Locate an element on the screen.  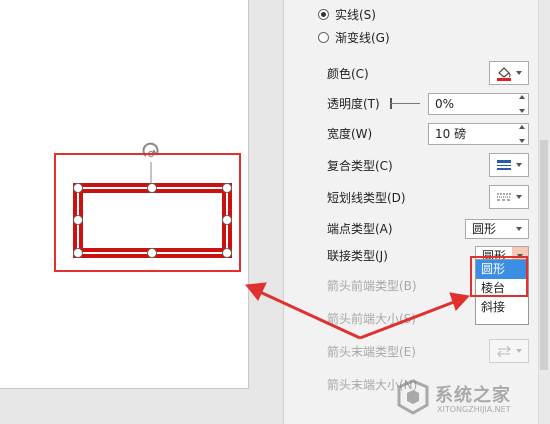
width-label: 宽度(W) is located at coordinates (350, 134).